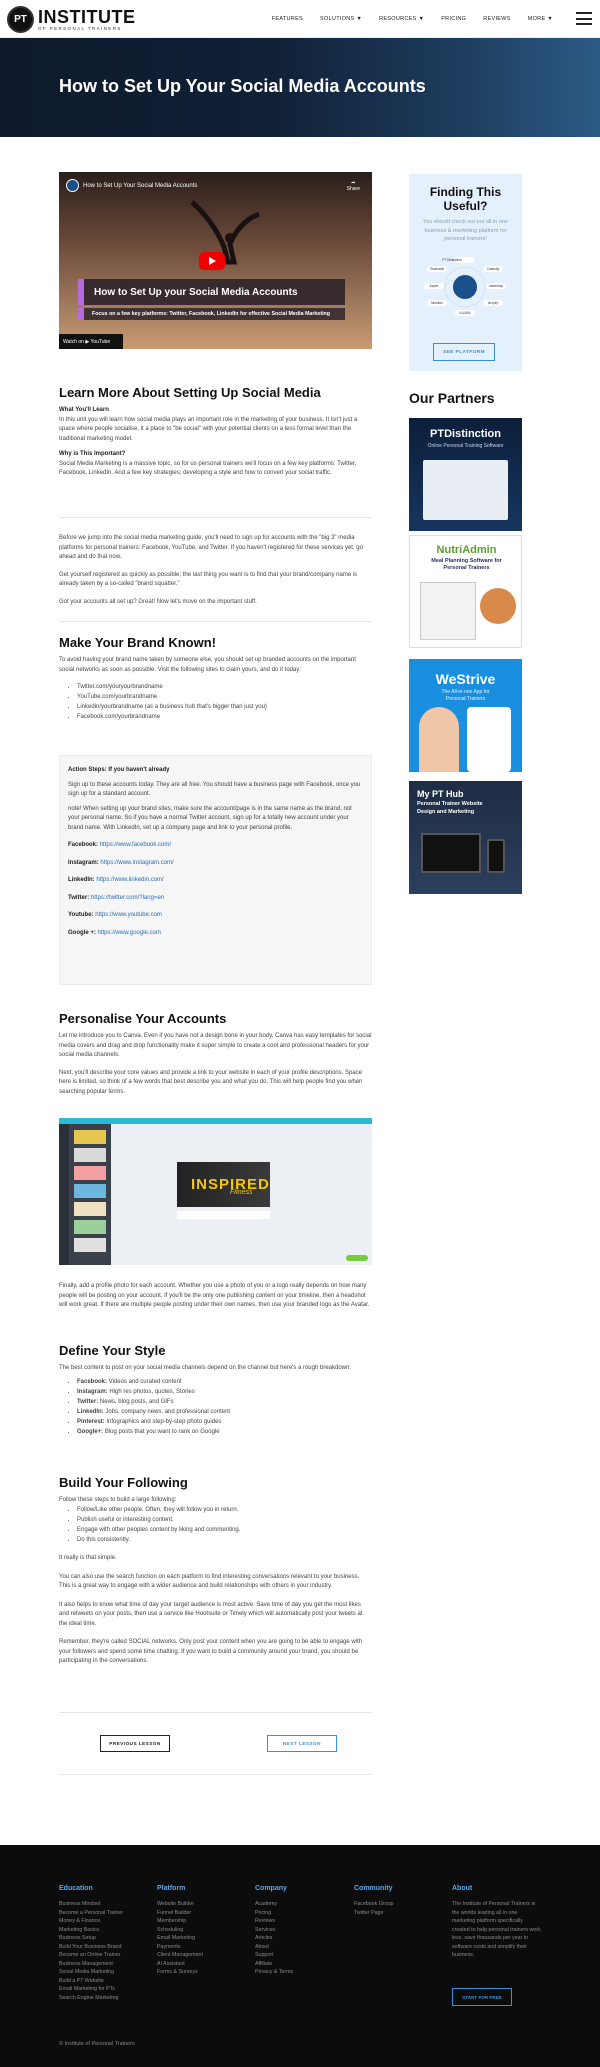 The height and width of the screenshot is (2067, 600). Describe the element at coordinates (465, 679) in the screenshot. I see `ad-title: WeStrive` at that location.